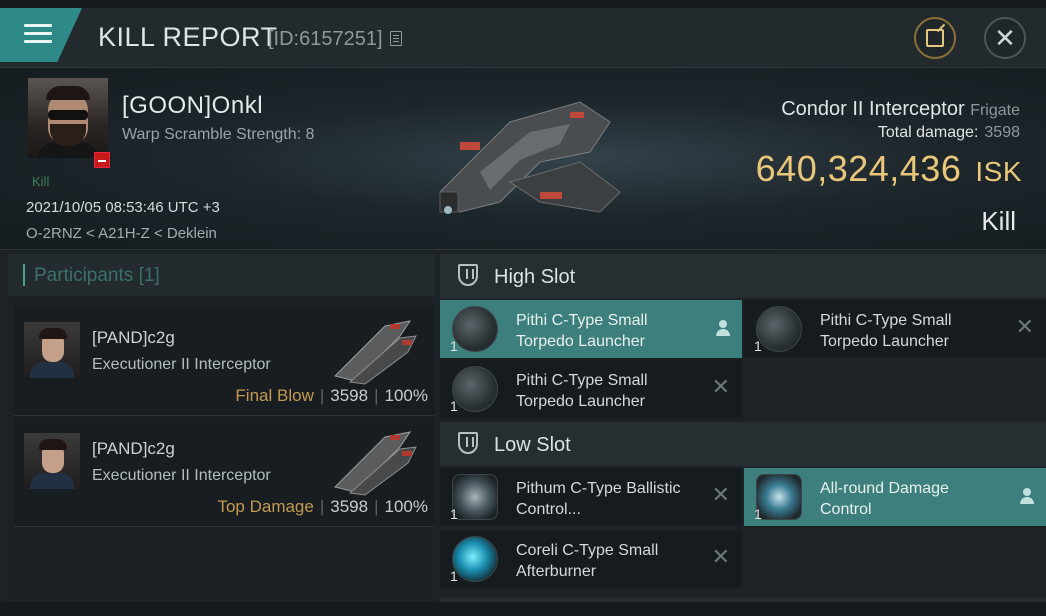  I want to click on item-name: All-round Damage Control, so click(884, 499).